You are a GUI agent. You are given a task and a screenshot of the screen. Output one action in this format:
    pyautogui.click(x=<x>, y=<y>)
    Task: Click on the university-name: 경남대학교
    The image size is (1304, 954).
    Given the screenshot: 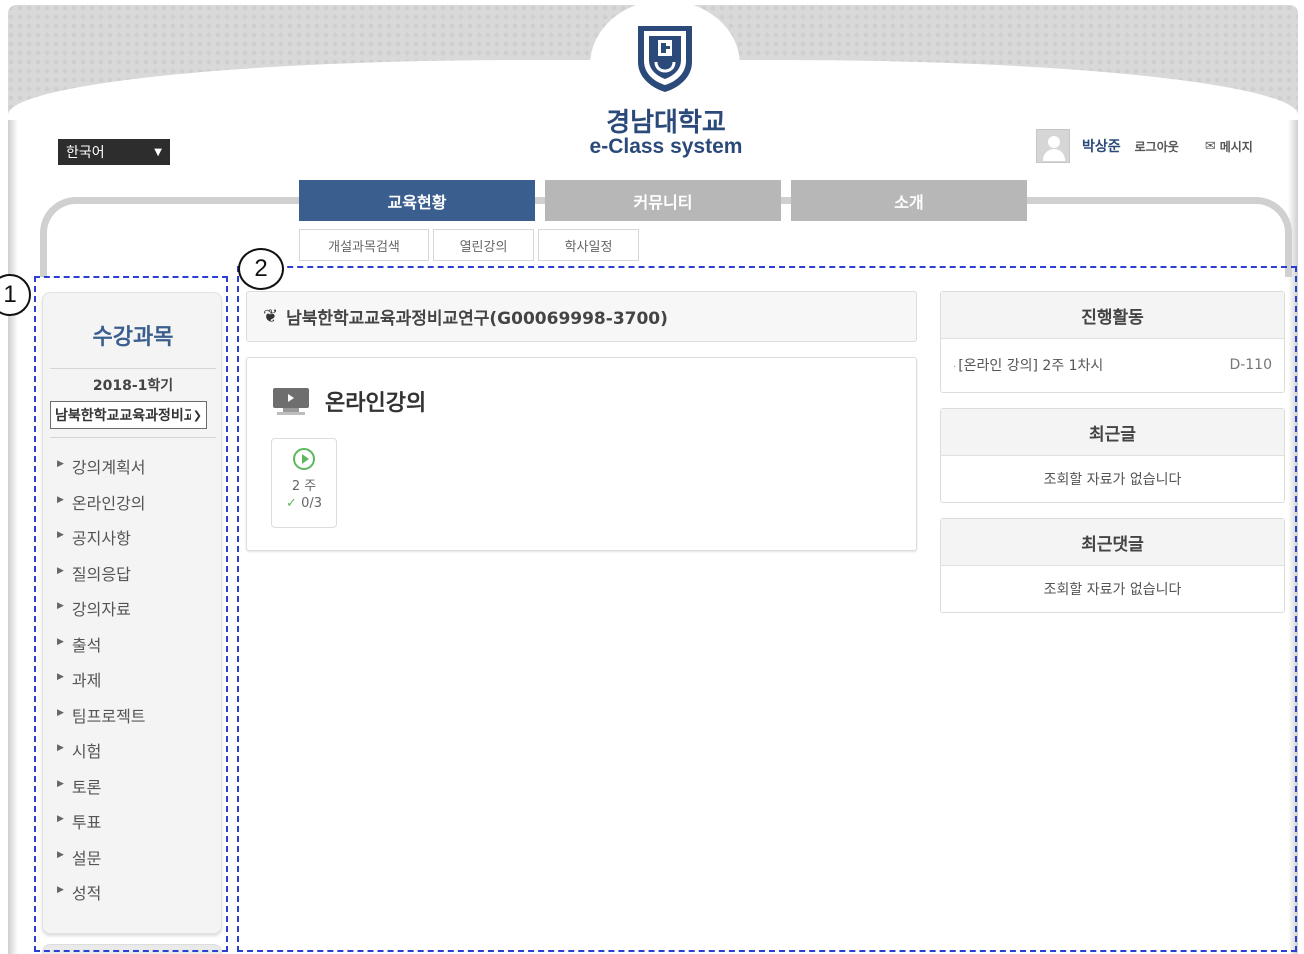 What is the action you would take?
    pyautogui.click(x=666, y=122)
    